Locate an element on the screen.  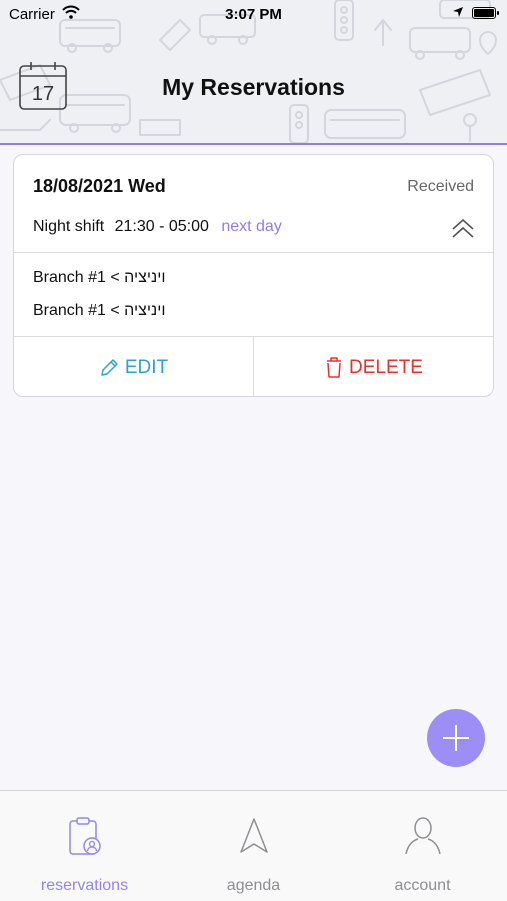
card-actions: EDIT DELETE is located at coordinates (253, 366).